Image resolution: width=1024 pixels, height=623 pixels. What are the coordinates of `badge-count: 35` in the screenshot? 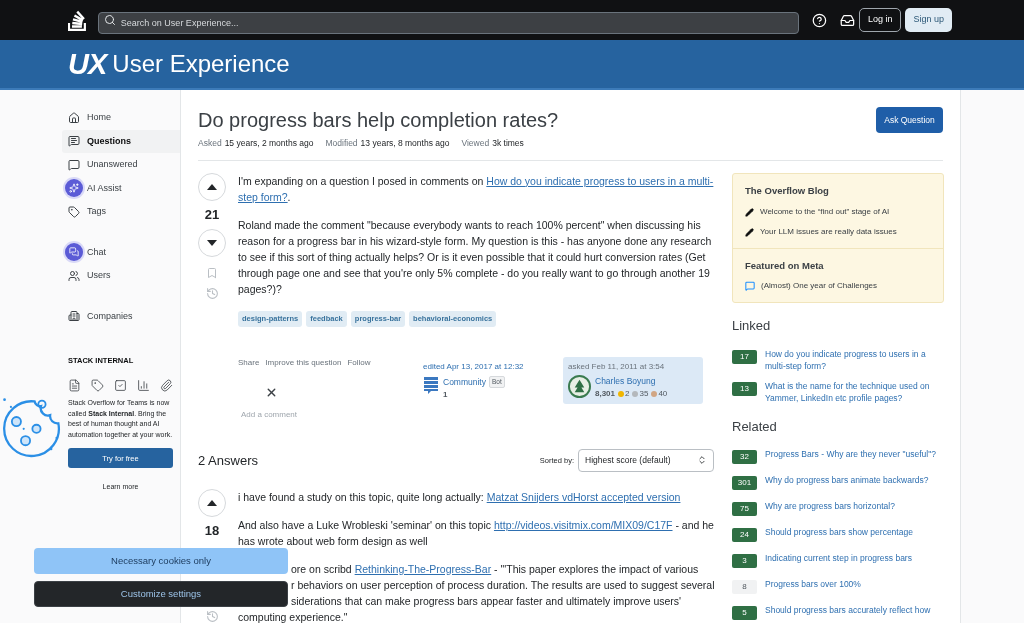 It's located at (644, 393).